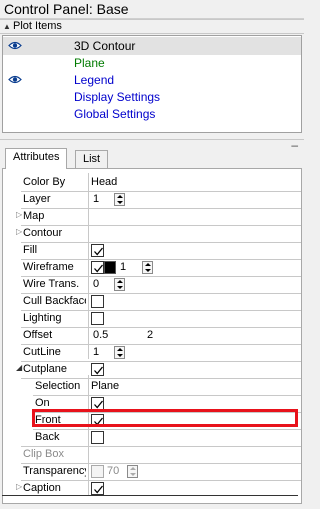 The image size is (320, 509). I want to click on prop-map: ▷ Map, so click(152, 216).